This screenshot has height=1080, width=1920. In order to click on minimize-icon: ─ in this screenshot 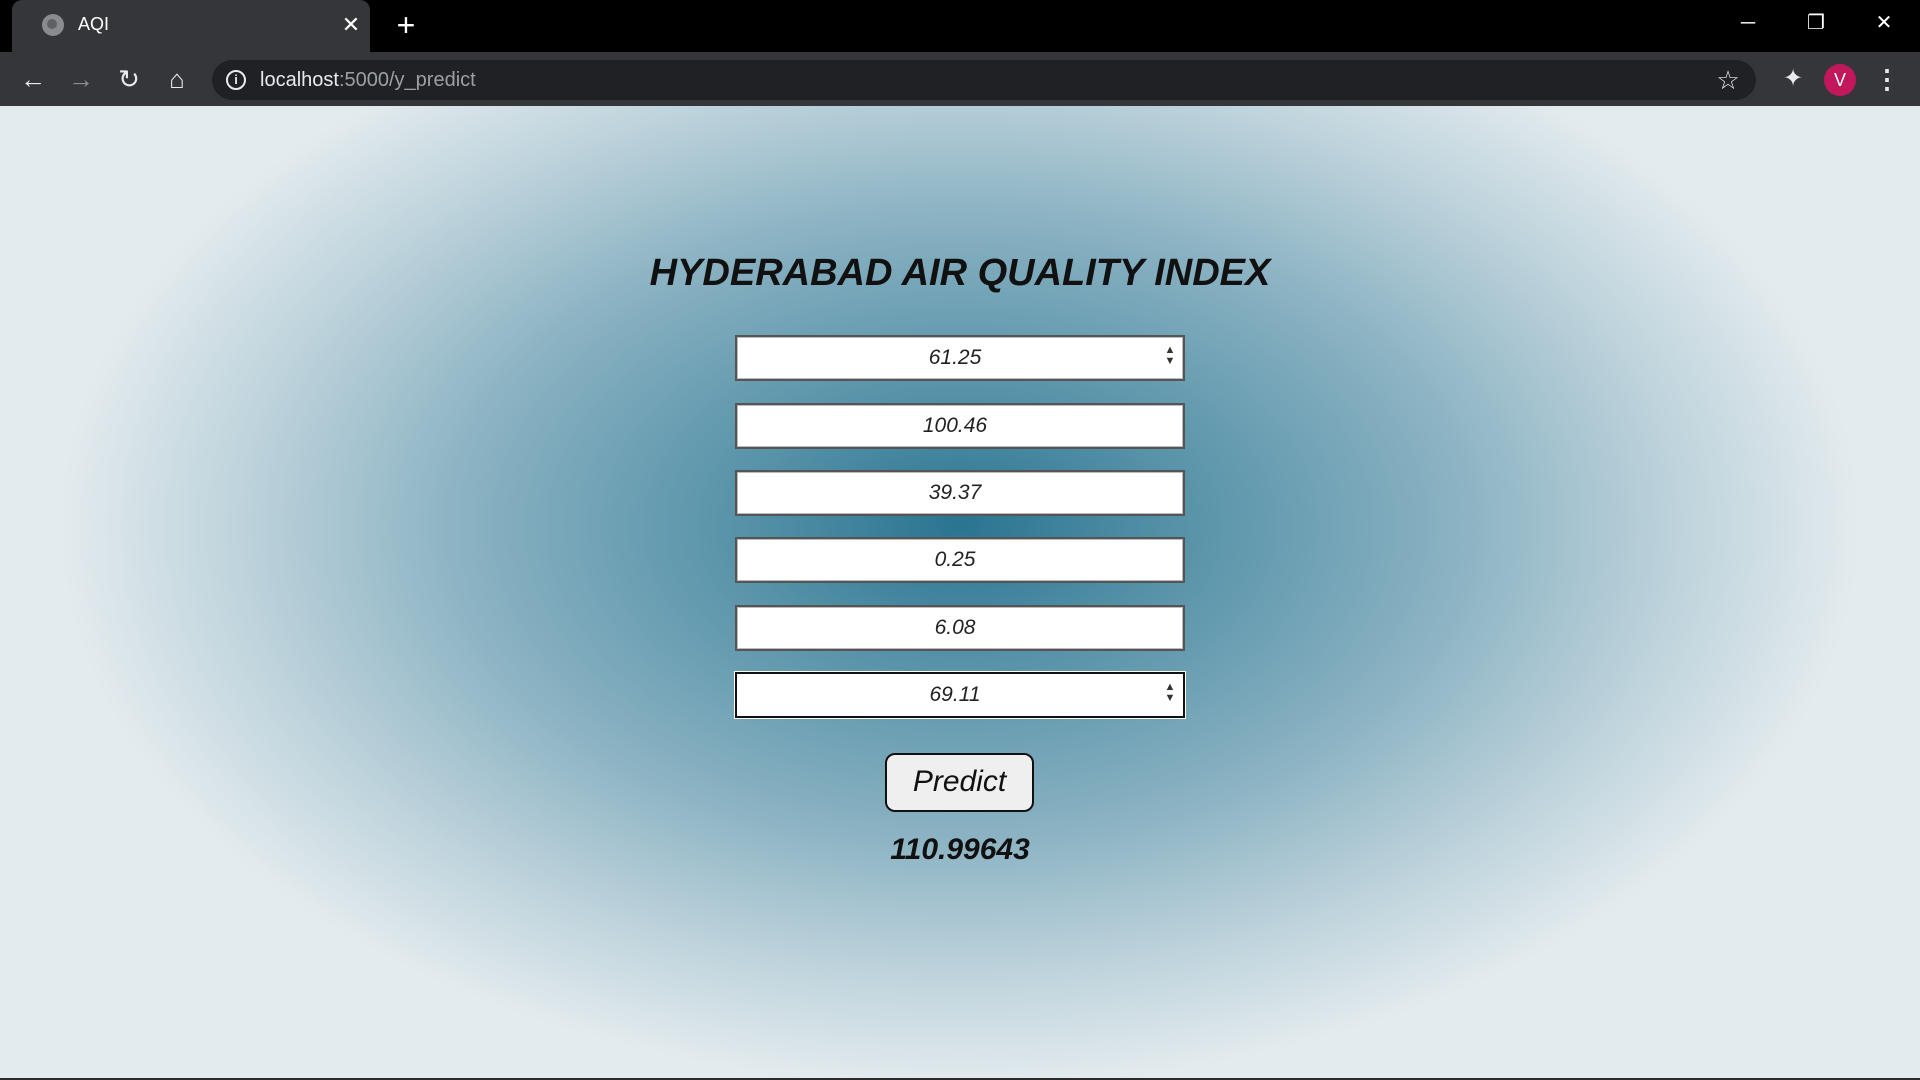, I will do `click(1748, 23)`.